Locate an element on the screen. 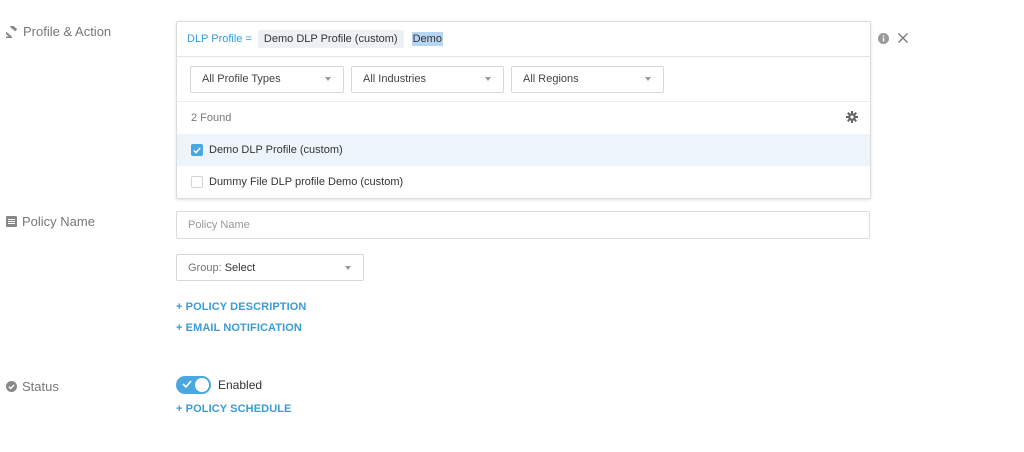 The width and height of the screenshot is (1024, 452). profile-types-dropdown: All Profile Types is located at coordinates (267, 79).